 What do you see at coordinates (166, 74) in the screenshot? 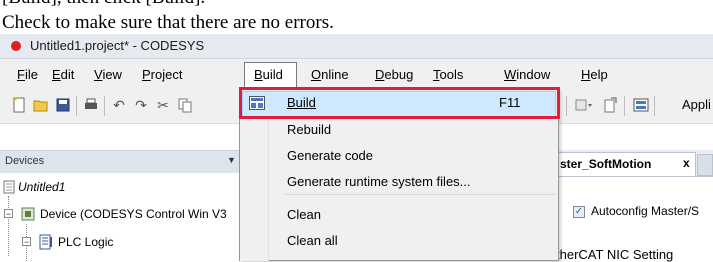
I see `menu-project-rest: roject` at bounding box center [166, 74].